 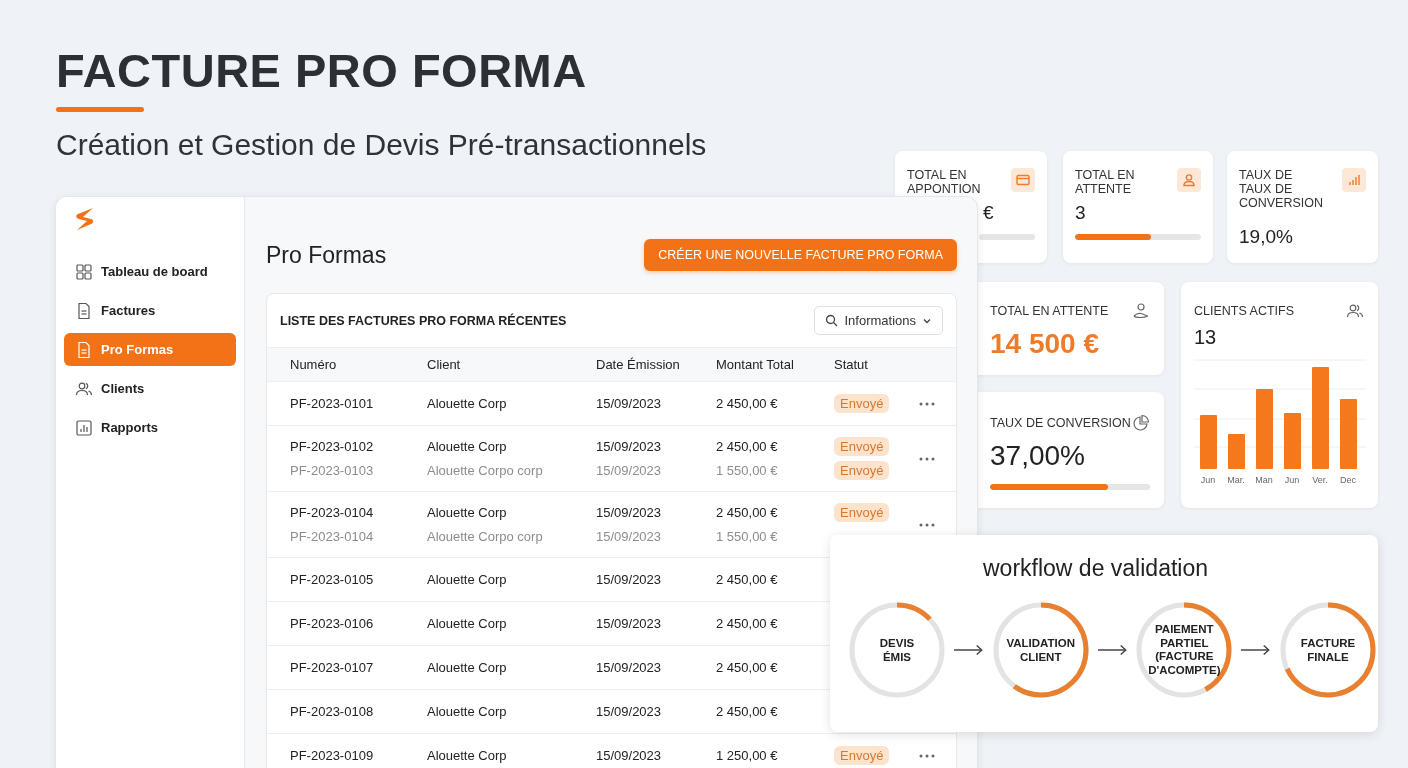 I want to click on table-title: LISTE DES FACTURES PRO FORMA RÉCENTES, so click(x=423, y=320).